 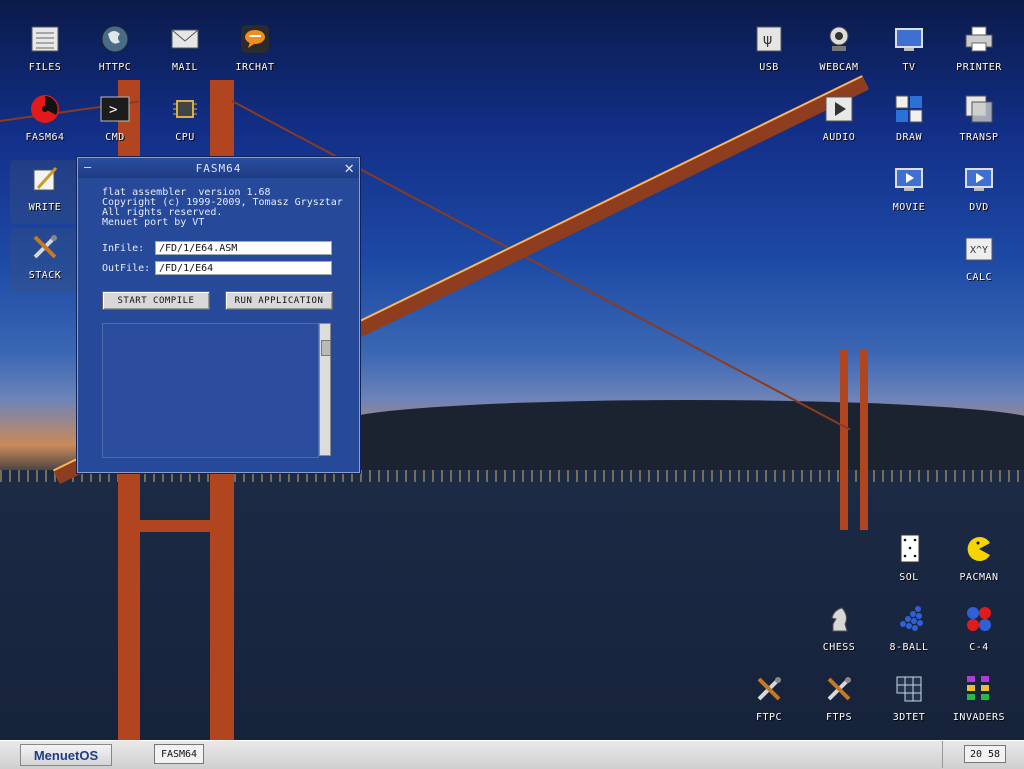 I want to click on desktop-icon-label: FTPC, so click(x=769, y=717).